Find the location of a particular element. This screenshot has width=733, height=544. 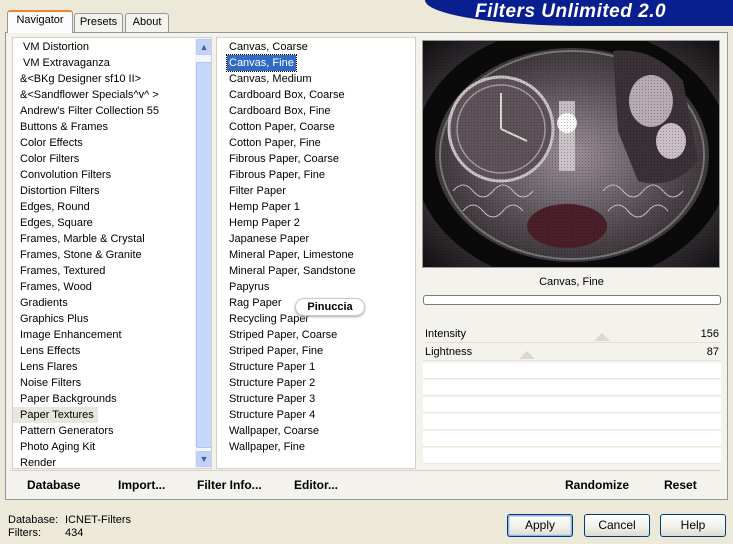

filter-item: Structure Paper 2 is located at coordinates (272, 383).